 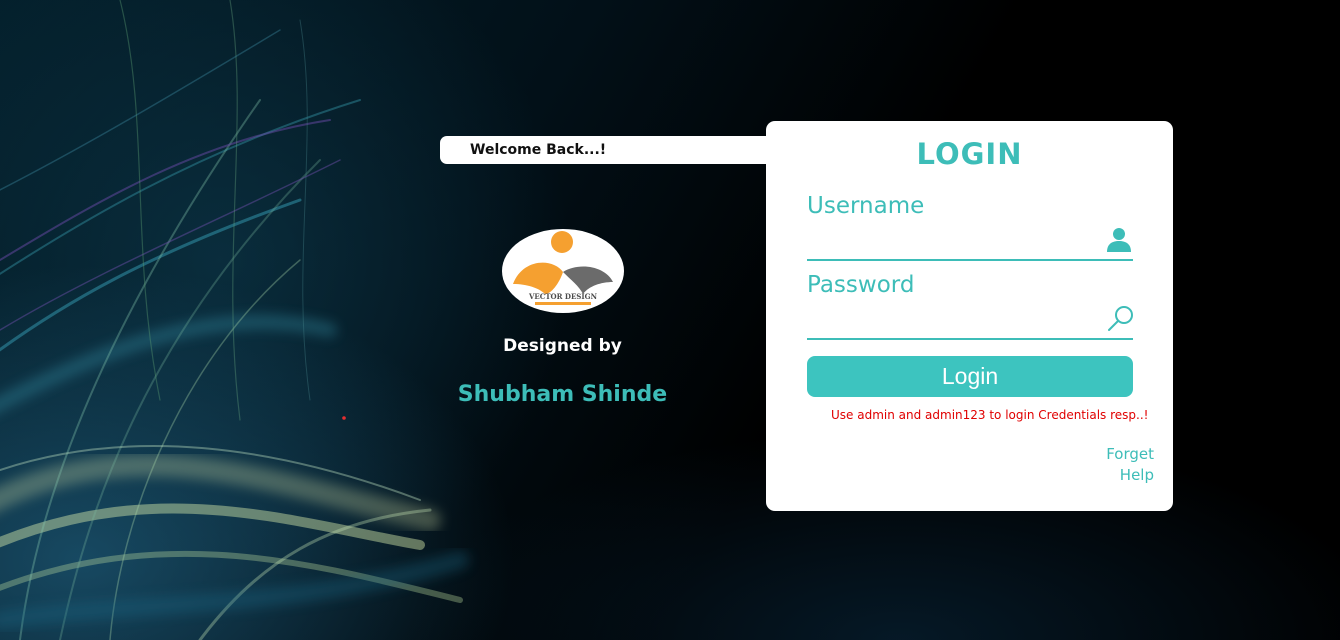 What do you see at coordinates (562, 346) in the screenshot?
I see `designed-by-label: Designed by` at bounding box center [562, 346].